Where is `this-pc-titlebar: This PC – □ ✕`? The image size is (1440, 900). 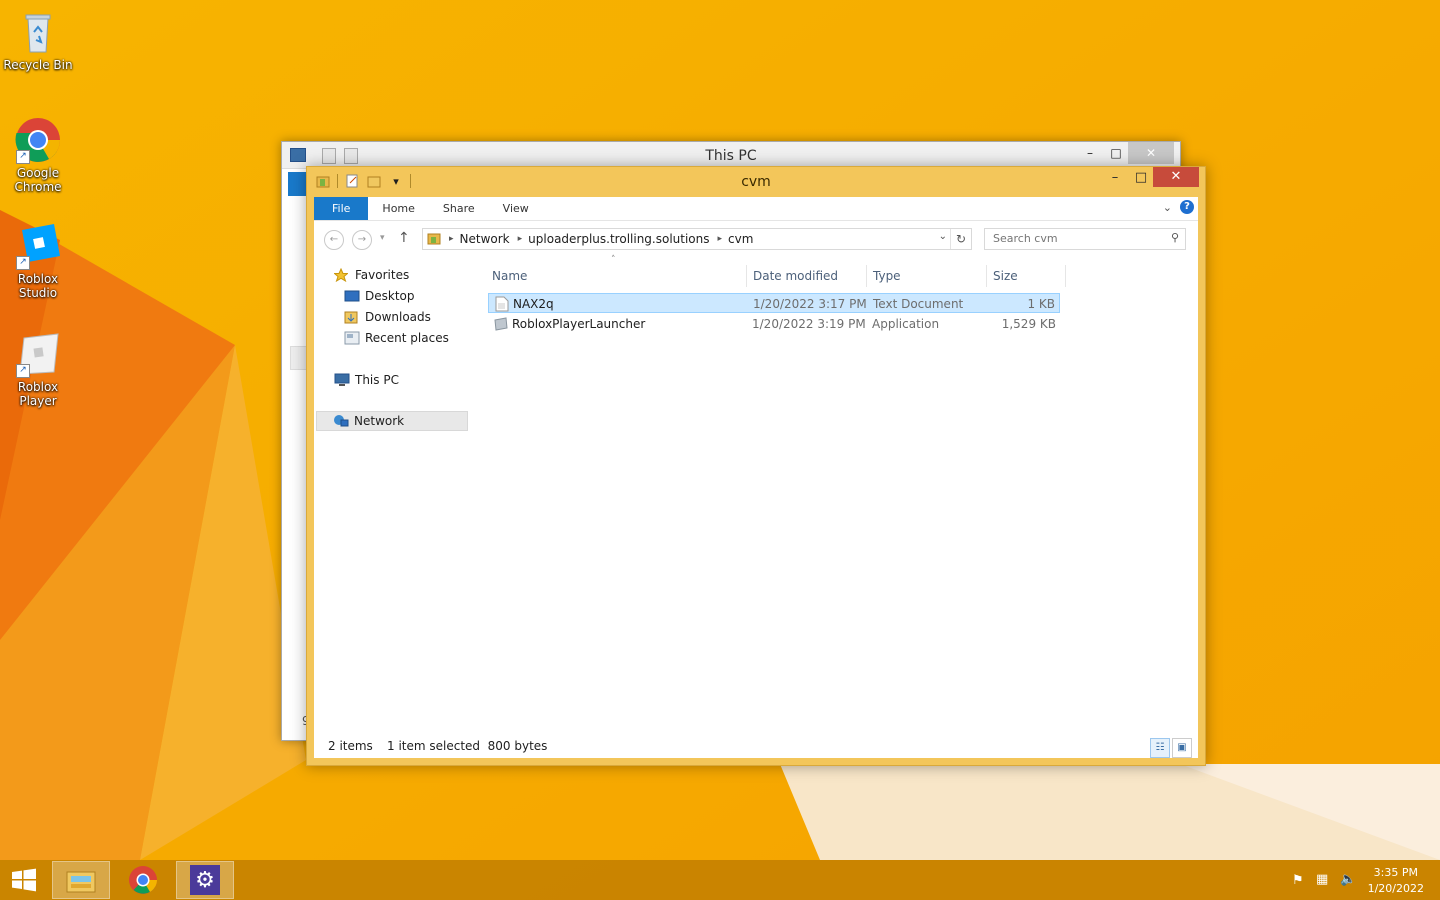
this-pc-titlebar: This PC – □ ✕ is located at coordinates (731, 155).